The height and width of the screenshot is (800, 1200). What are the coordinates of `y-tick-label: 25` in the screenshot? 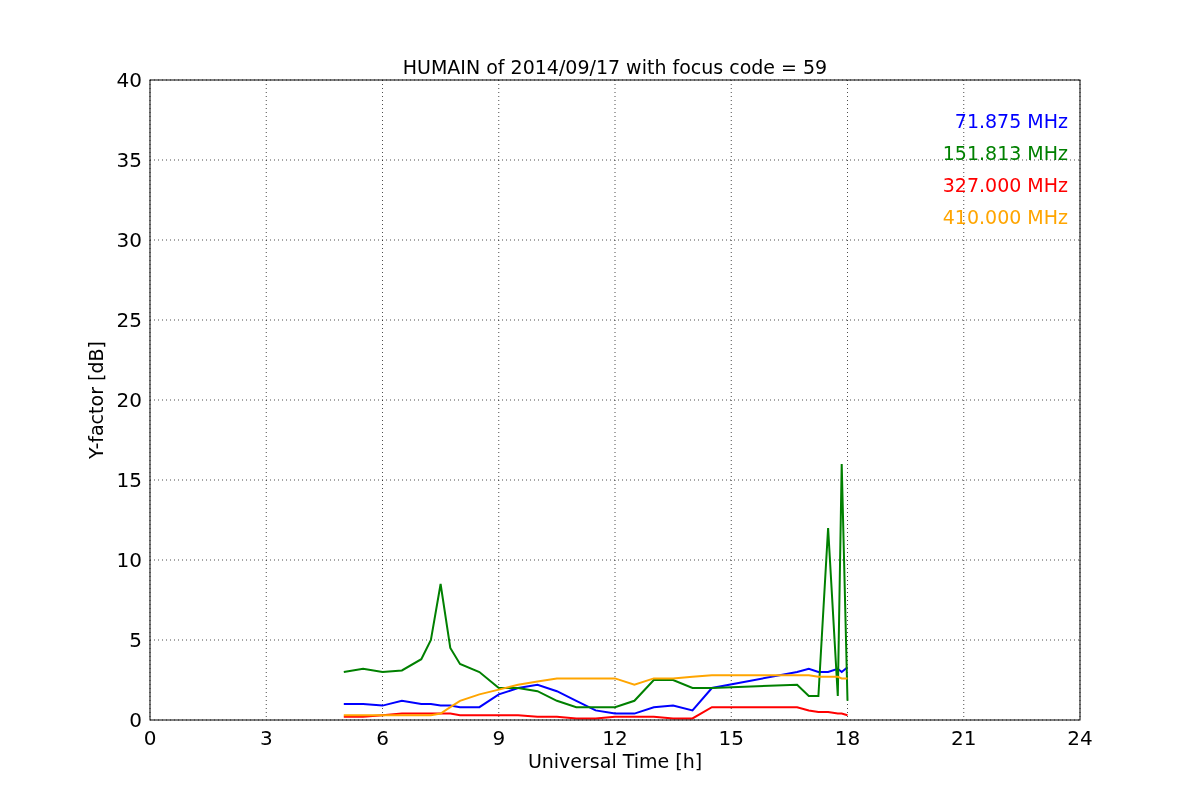 It's located at (129, 320).